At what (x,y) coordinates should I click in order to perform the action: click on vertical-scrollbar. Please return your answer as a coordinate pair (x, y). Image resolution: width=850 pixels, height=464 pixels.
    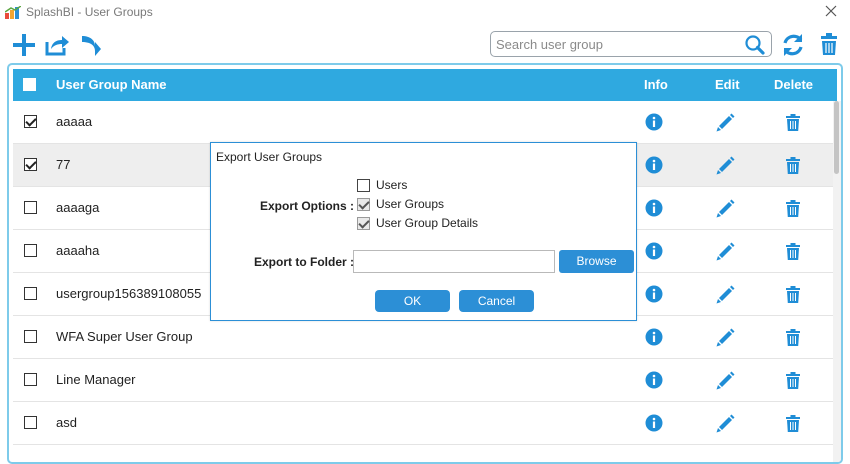
    Looking at the image, I should click on (837, 281).